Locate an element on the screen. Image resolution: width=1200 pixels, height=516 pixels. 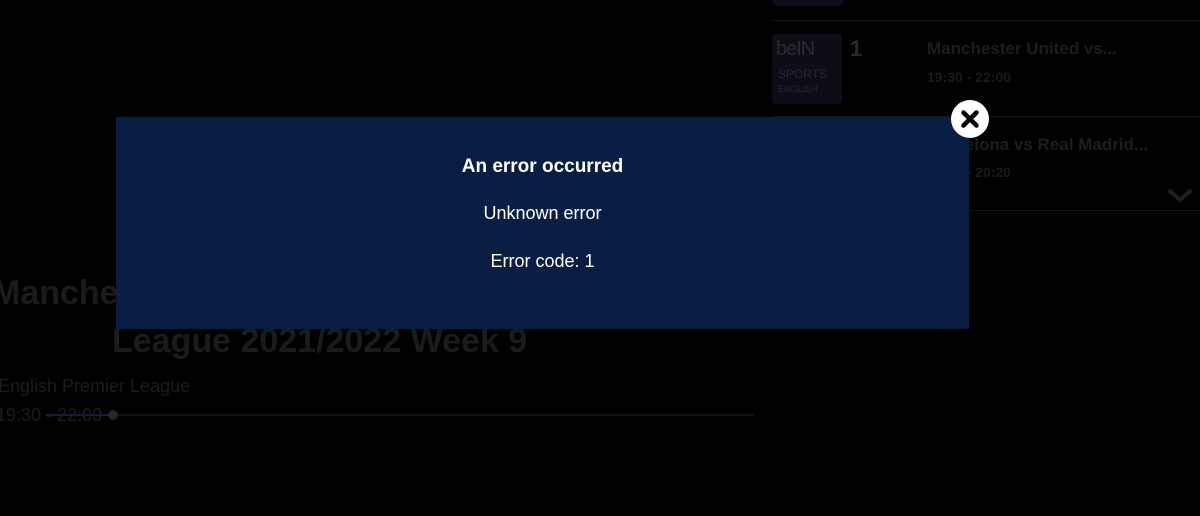
previous-channel-logo is located at coordinates (808, 3).